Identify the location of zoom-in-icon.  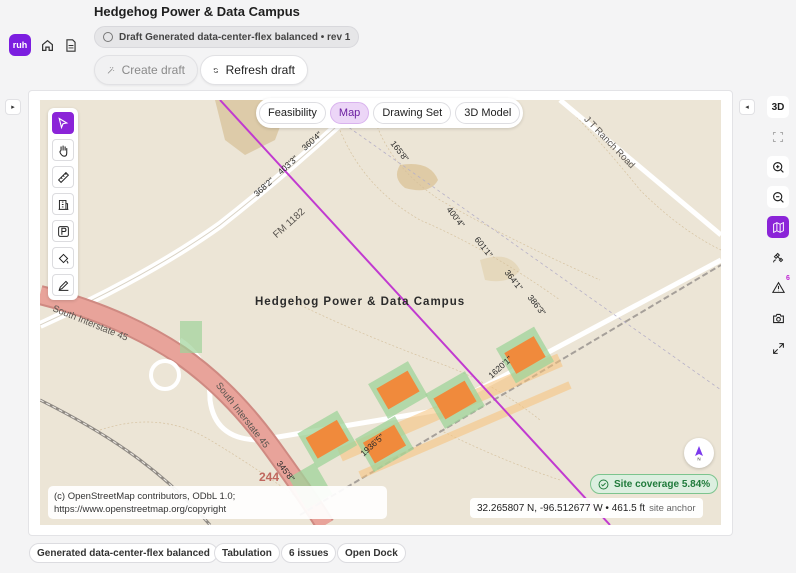
(778, 167).